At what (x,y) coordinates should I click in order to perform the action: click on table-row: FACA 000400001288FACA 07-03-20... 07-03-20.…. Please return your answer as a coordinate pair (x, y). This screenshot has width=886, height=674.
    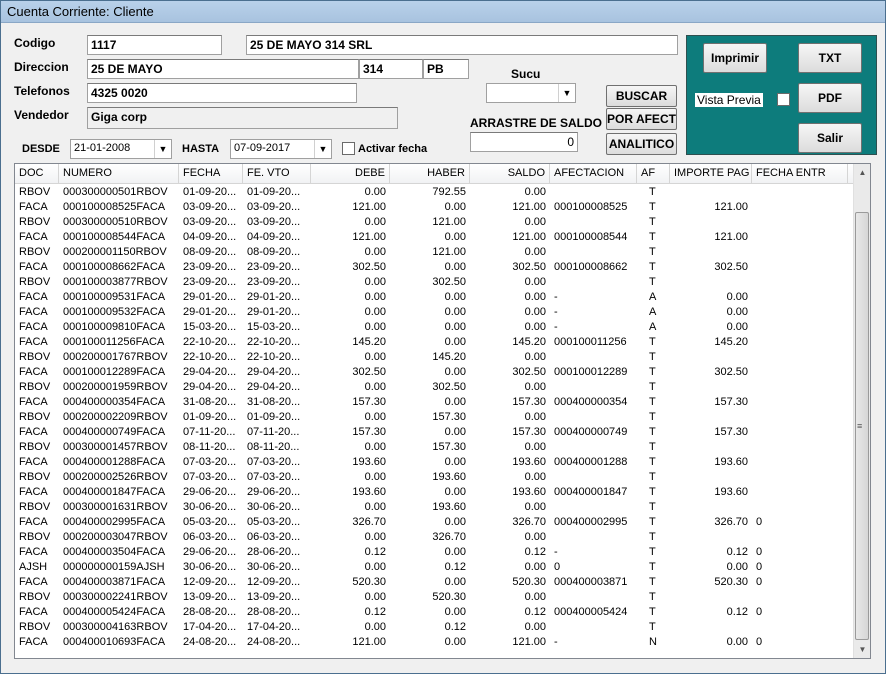
    Looking at the image, I should click on (434, 462).